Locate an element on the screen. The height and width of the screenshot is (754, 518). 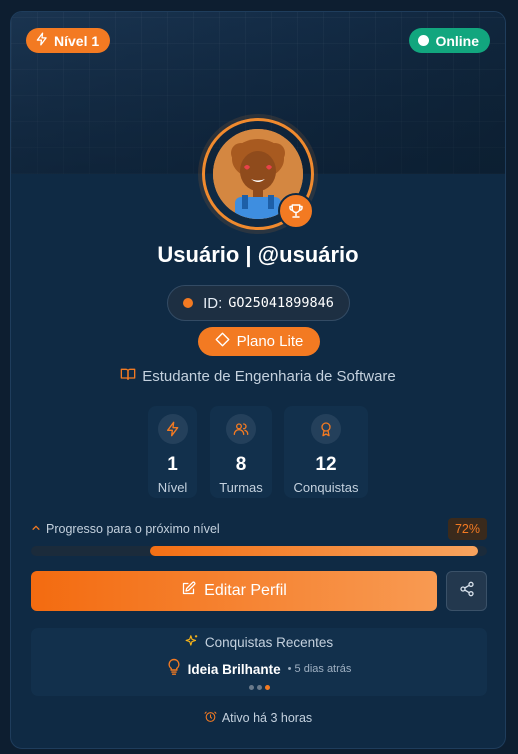
carousel-dots is located at coordinates (259, 687).